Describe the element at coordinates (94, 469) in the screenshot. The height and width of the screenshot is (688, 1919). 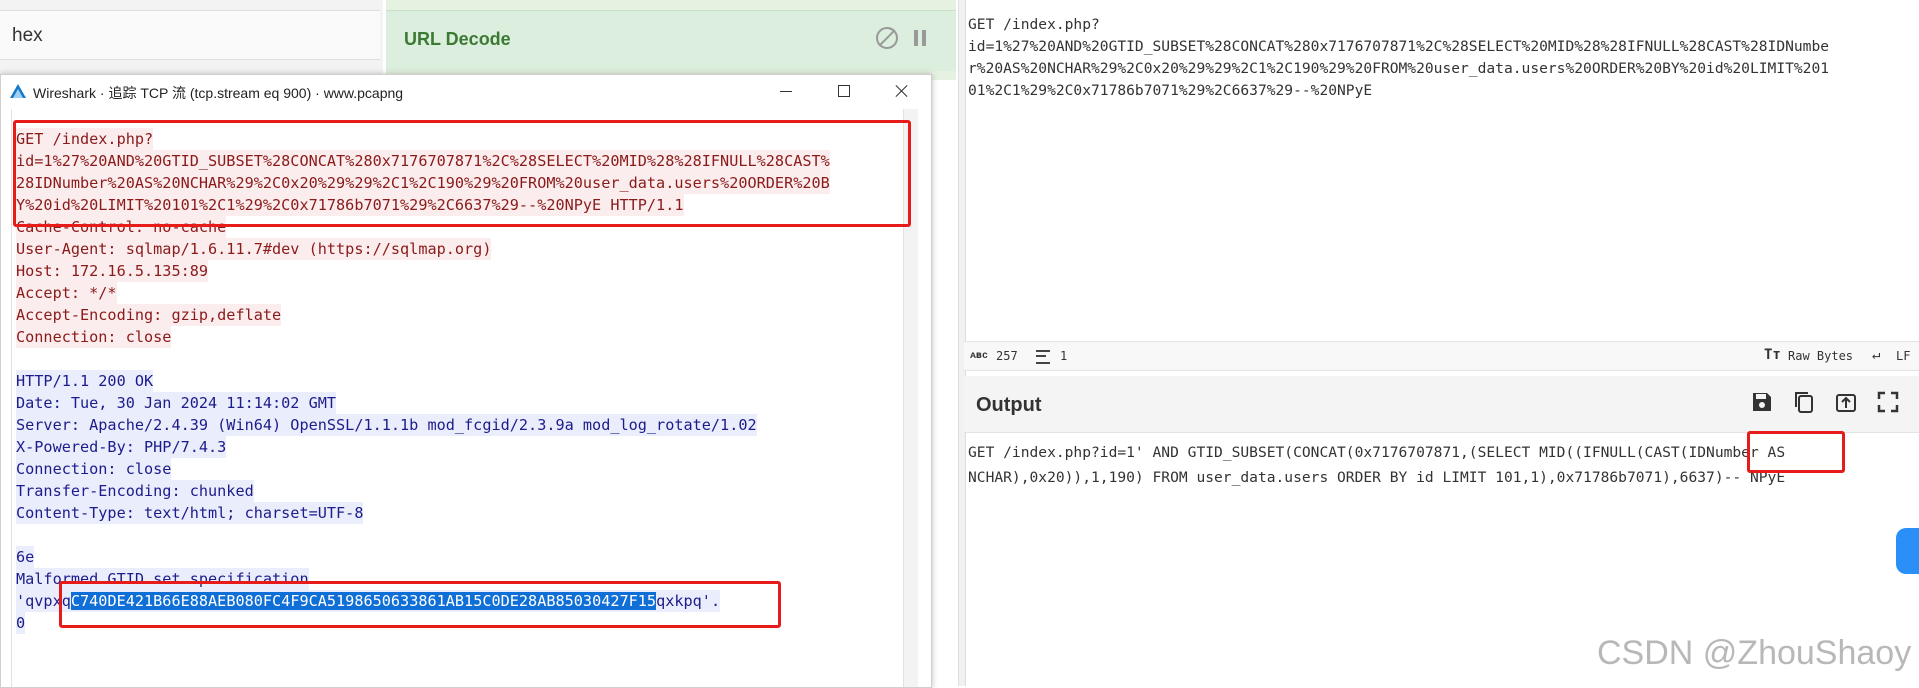
I see `response-line: Connection: close` at that location.